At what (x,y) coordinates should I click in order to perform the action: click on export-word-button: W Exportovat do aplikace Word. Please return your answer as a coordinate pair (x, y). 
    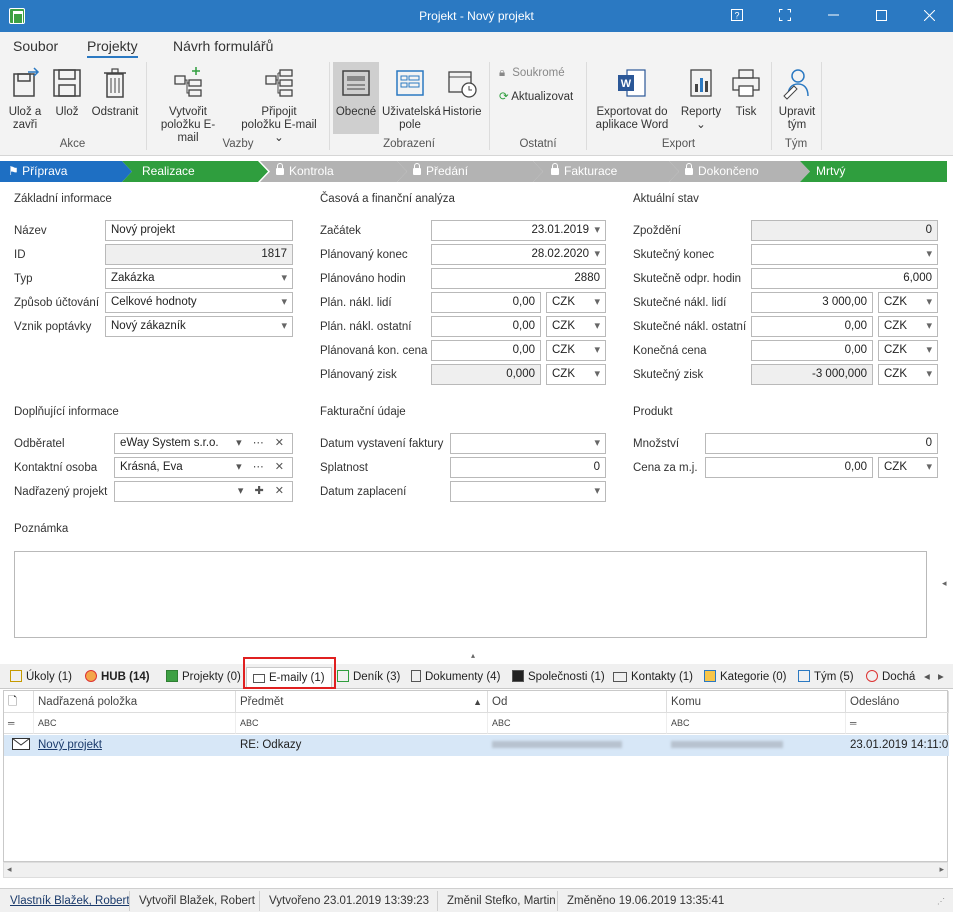
    Looking at the image, I should click on (632, 99).